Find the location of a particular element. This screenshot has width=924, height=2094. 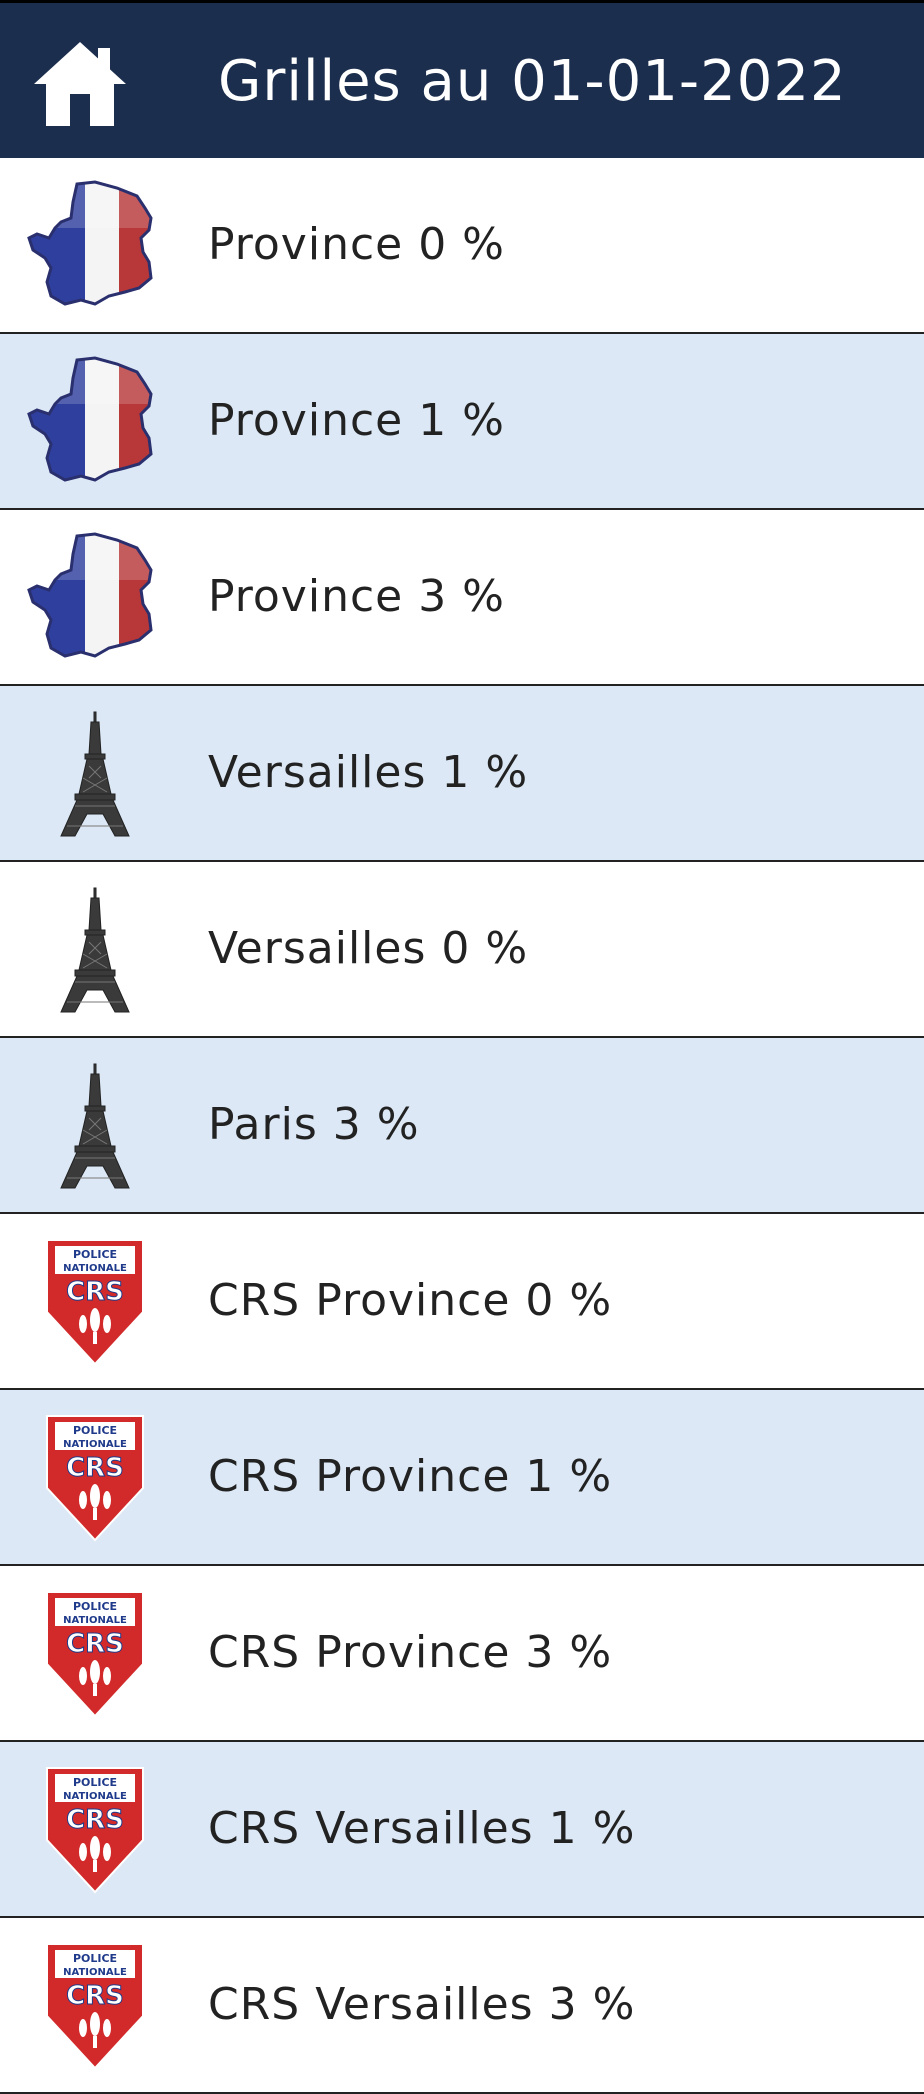

list-item-label: Province 1 % is located at coordinates (356, 420).